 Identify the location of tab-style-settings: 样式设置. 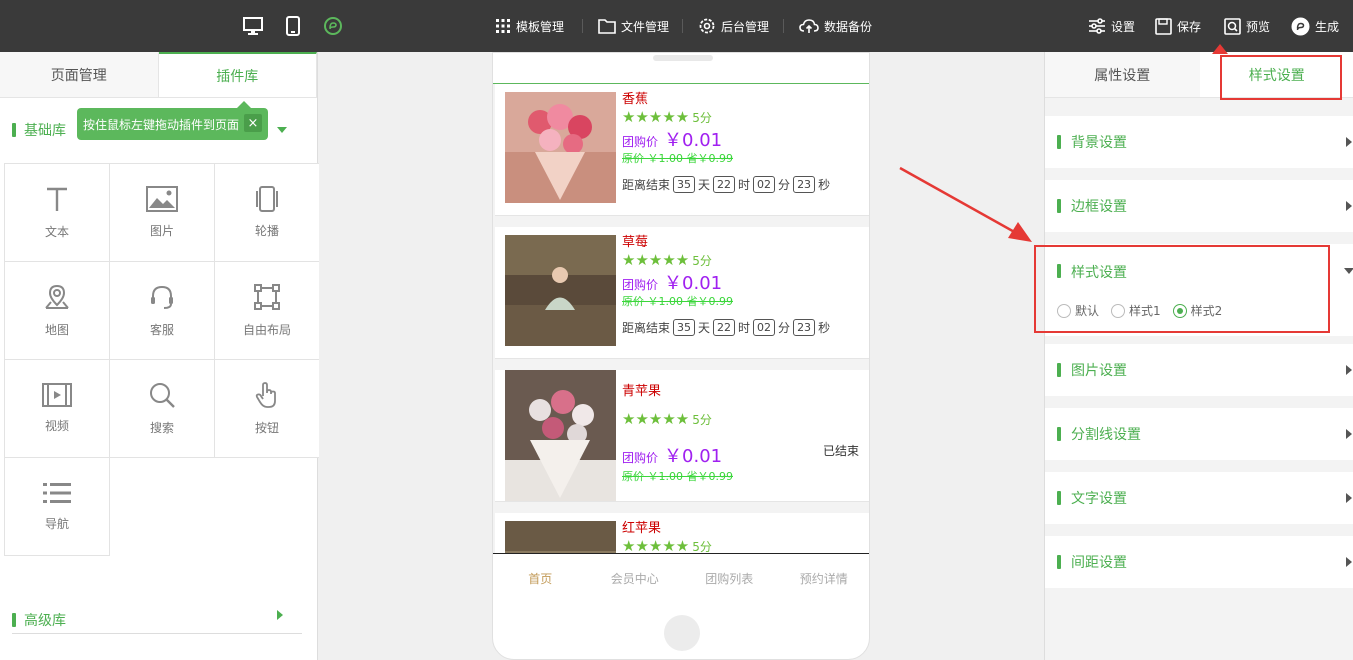
(1276, 74).